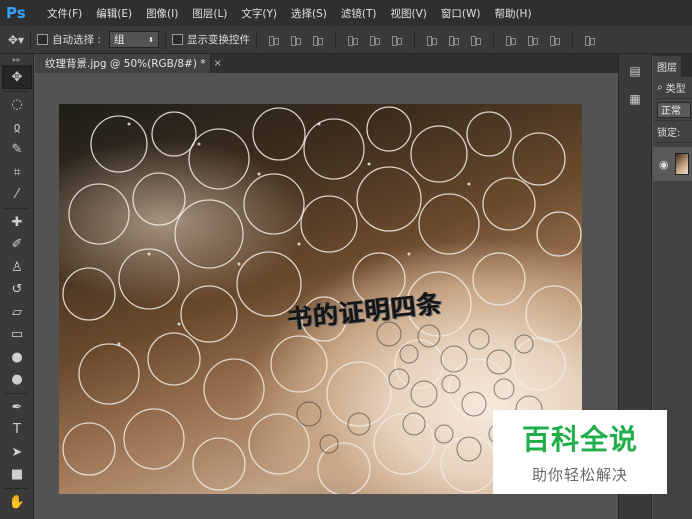 The width and height of the screenshot is (692, 519). What do you see at coordinates (259, 13) in the screenshot?
I see `menu-type: 文字(Y)` at bounding box center [259, 13].